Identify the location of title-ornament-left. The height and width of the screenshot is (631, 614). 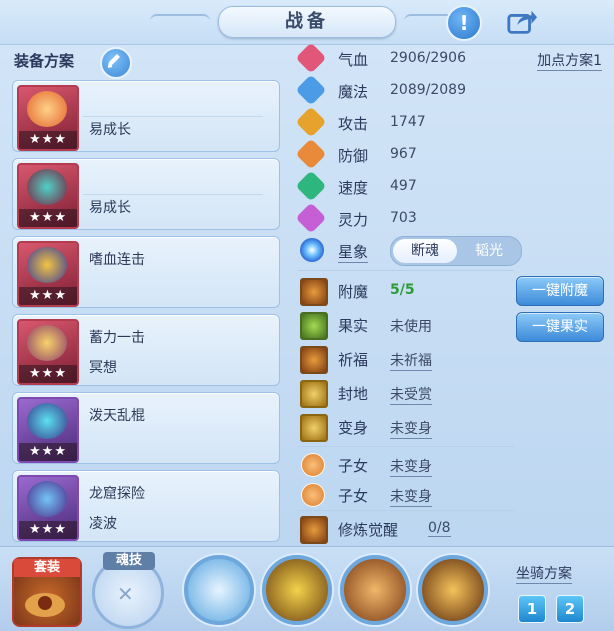
(180, 21).